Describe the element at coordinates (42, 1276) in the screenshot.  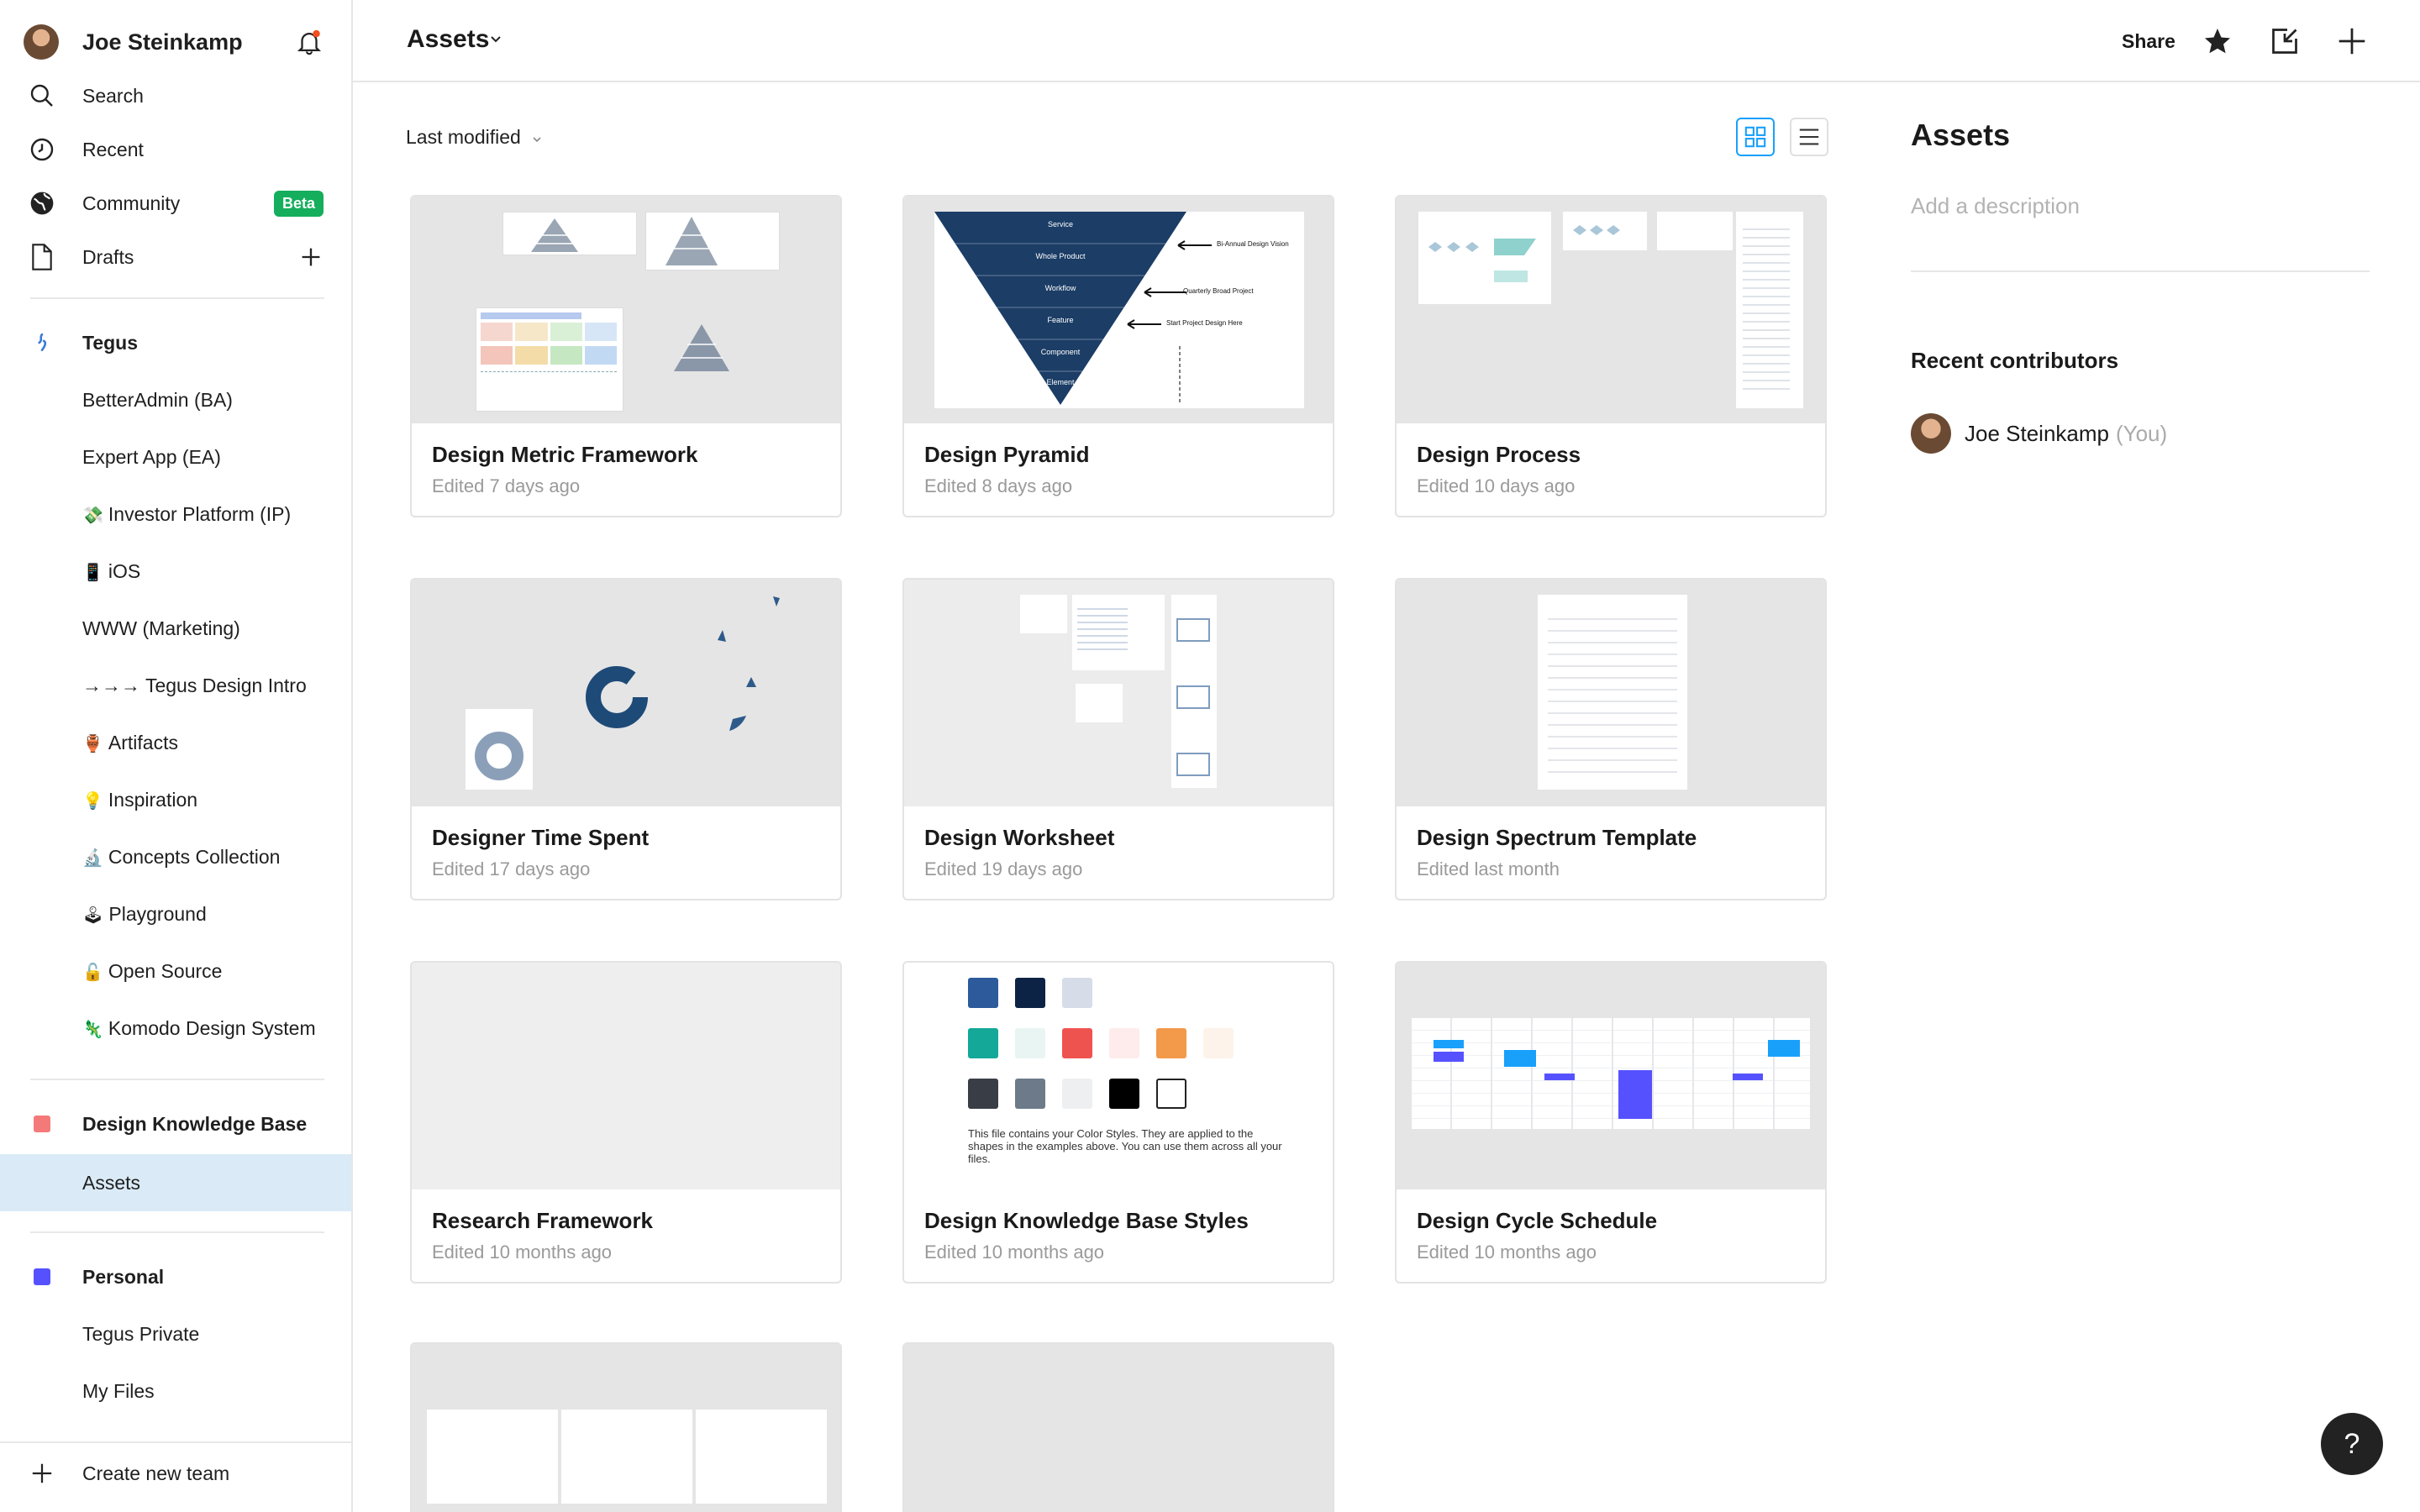
I see `team-color-swatch` at that location.